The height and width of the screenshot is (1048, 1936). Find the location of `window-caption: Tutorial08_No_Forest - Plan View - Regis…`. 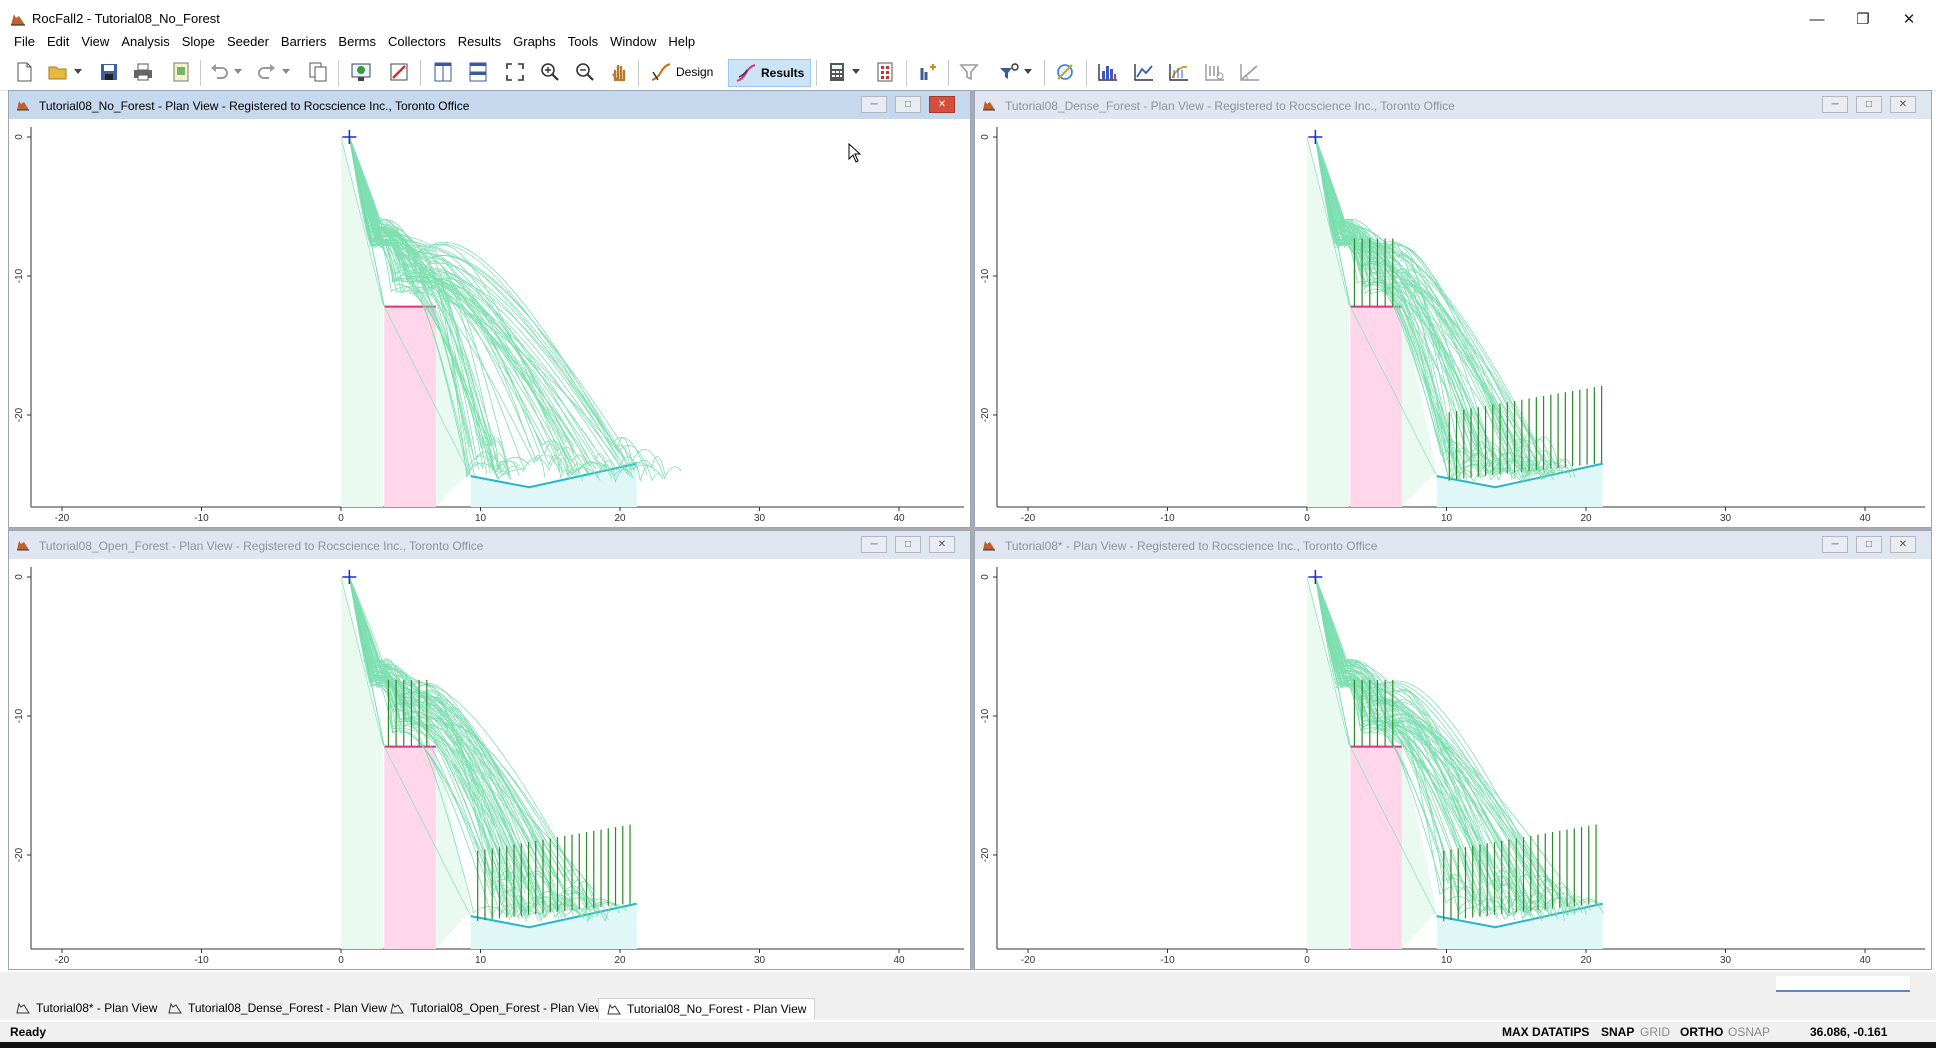

window-caption: Tutorial08_No_Forest - Plan View - Regis… is located at coordinates (489, 105).